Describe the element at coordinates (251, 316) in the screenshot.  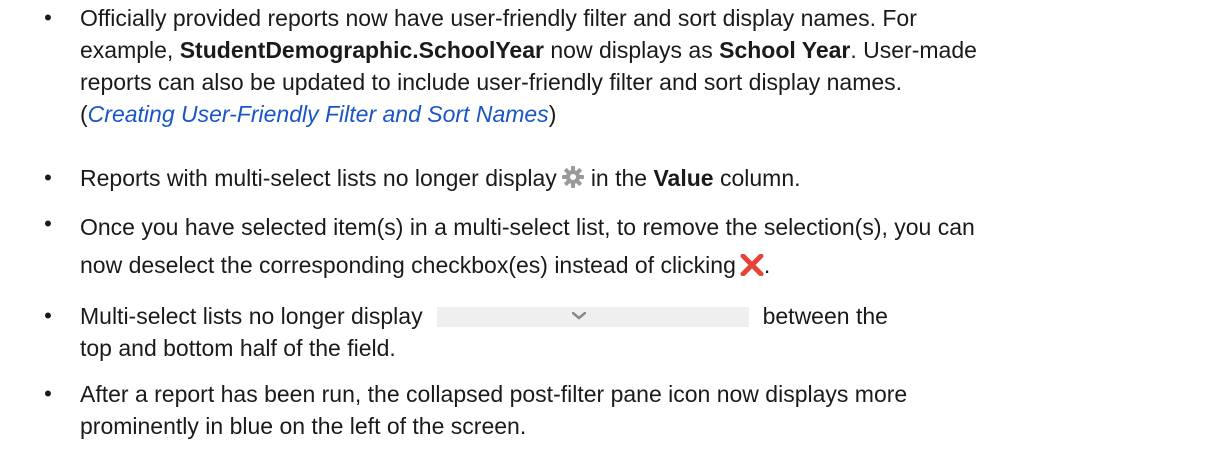
I see `item-4-text: Multi-select lists no longer display` at that location.